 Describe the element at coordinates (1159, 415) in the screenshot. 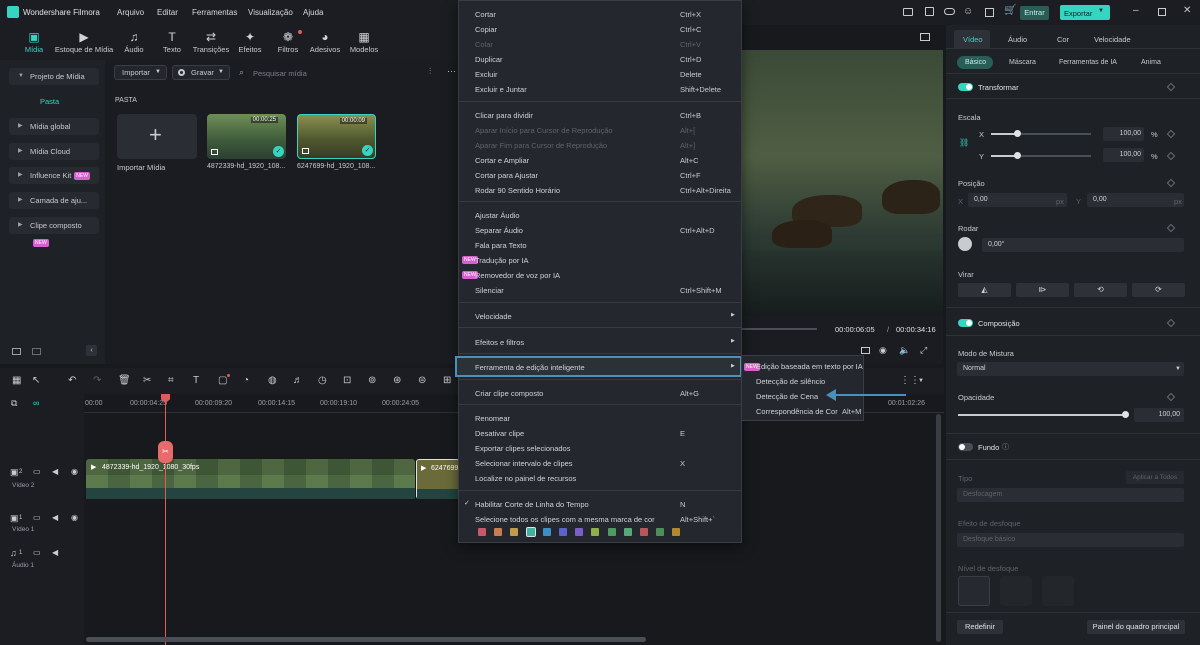

I see `opacity-field: 100,00` at that location.